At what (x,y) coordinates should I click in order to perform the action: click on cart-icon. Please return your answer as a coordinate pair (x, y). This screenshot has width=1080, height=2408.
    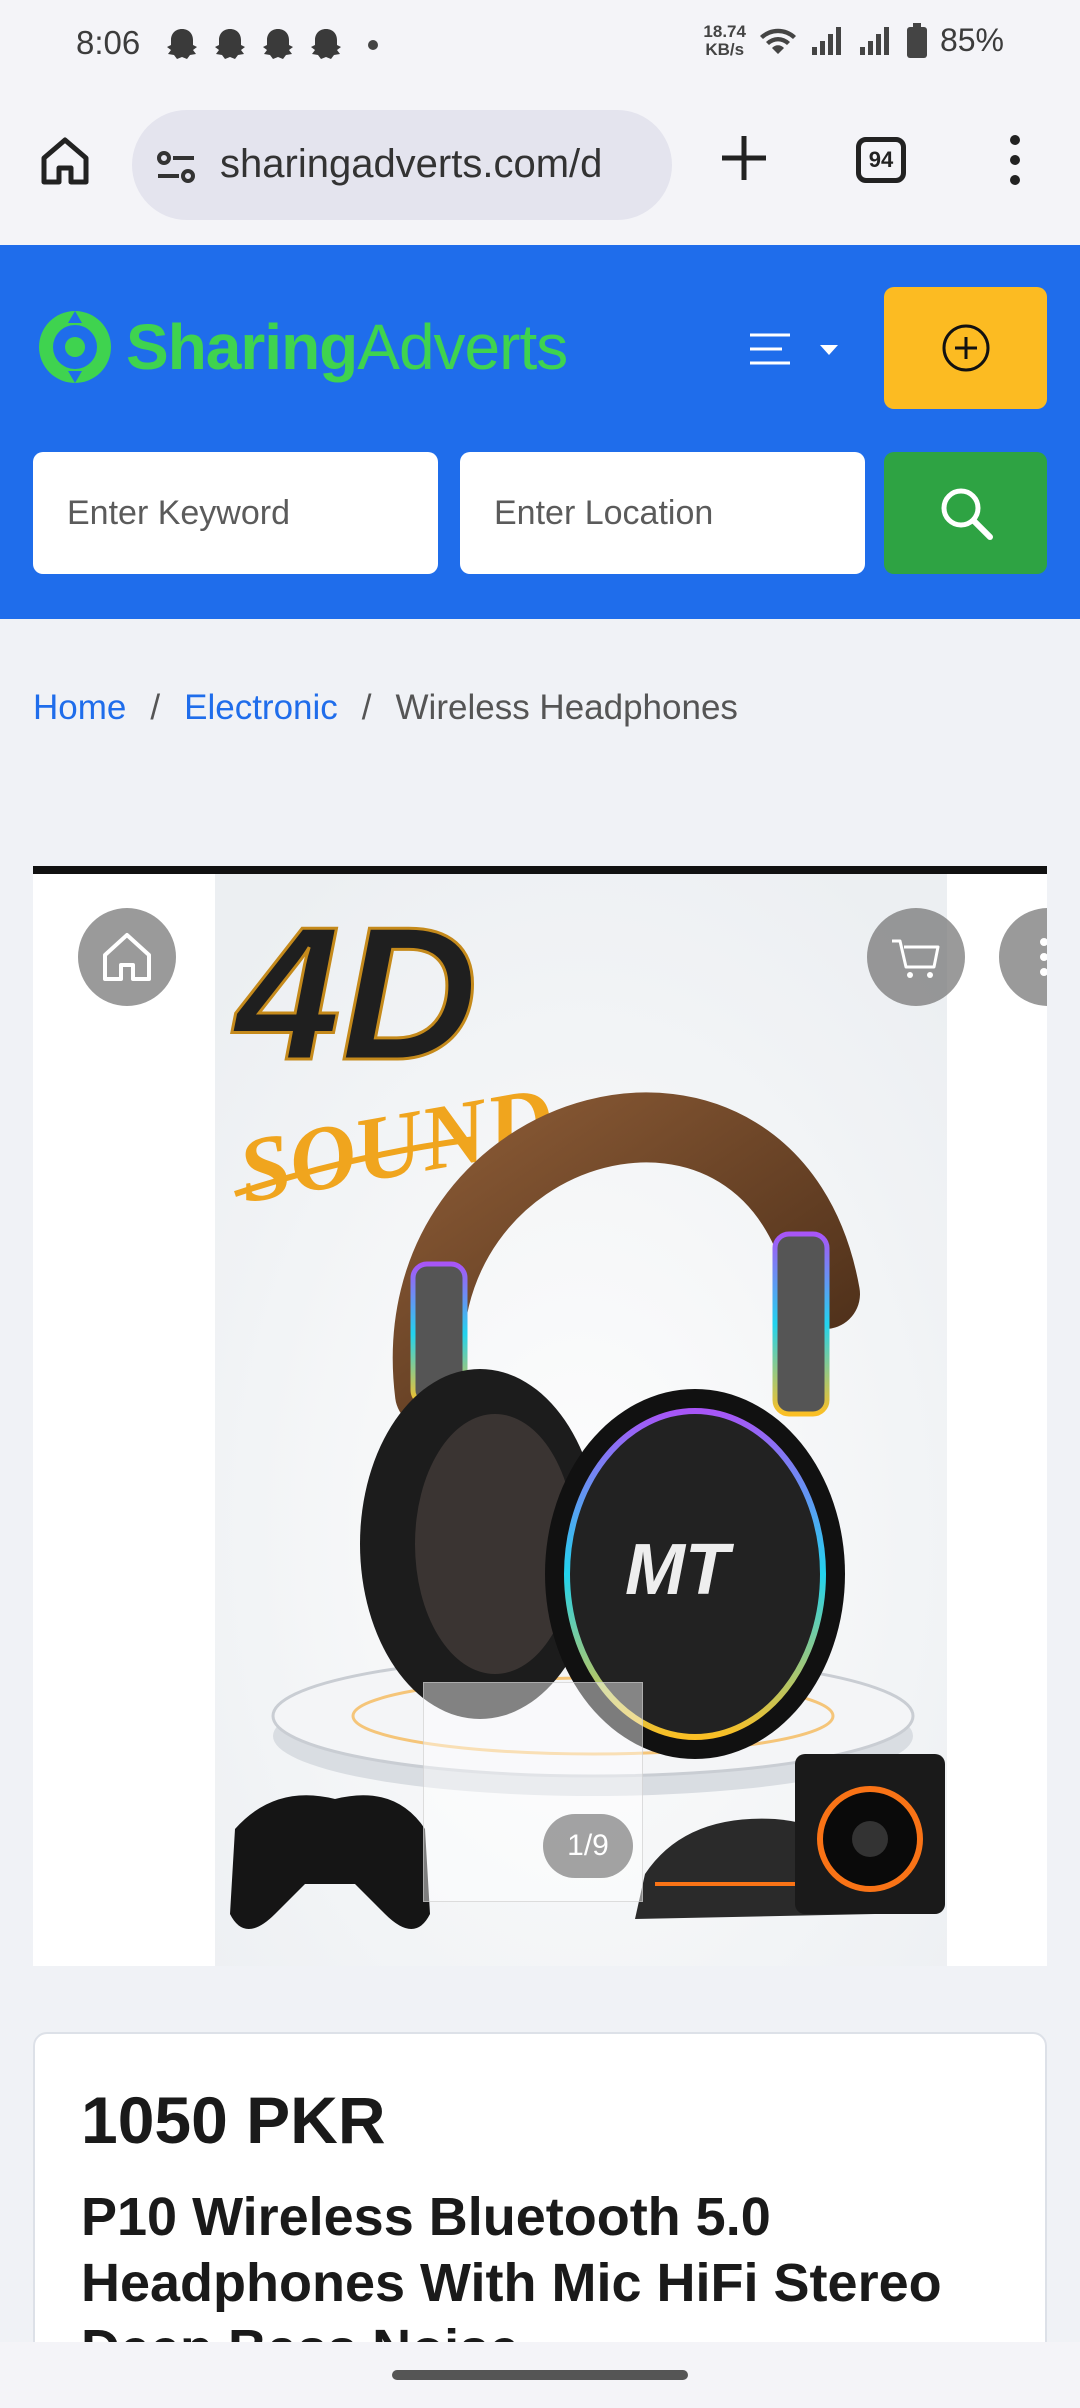
    Looking at the image, I should click on (916, 958).